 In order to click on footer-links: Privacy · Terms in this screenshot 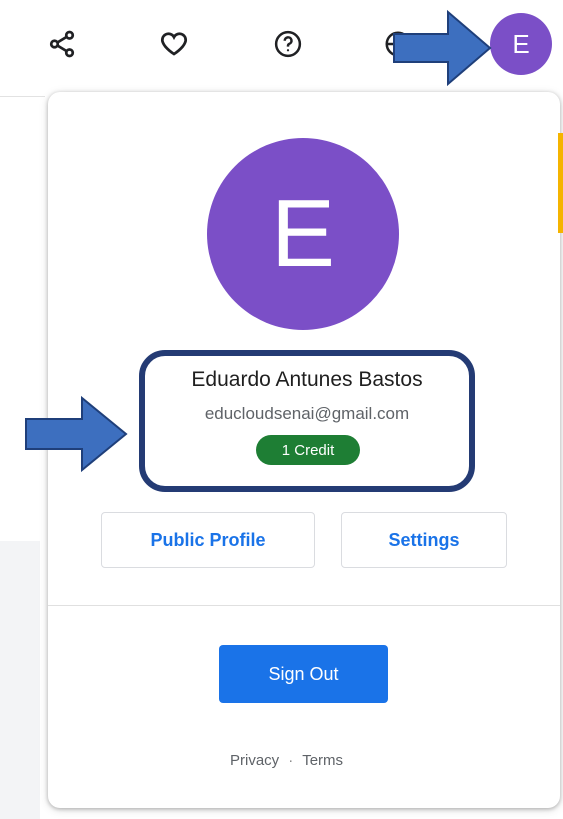, I will do `click(304, 760)`.